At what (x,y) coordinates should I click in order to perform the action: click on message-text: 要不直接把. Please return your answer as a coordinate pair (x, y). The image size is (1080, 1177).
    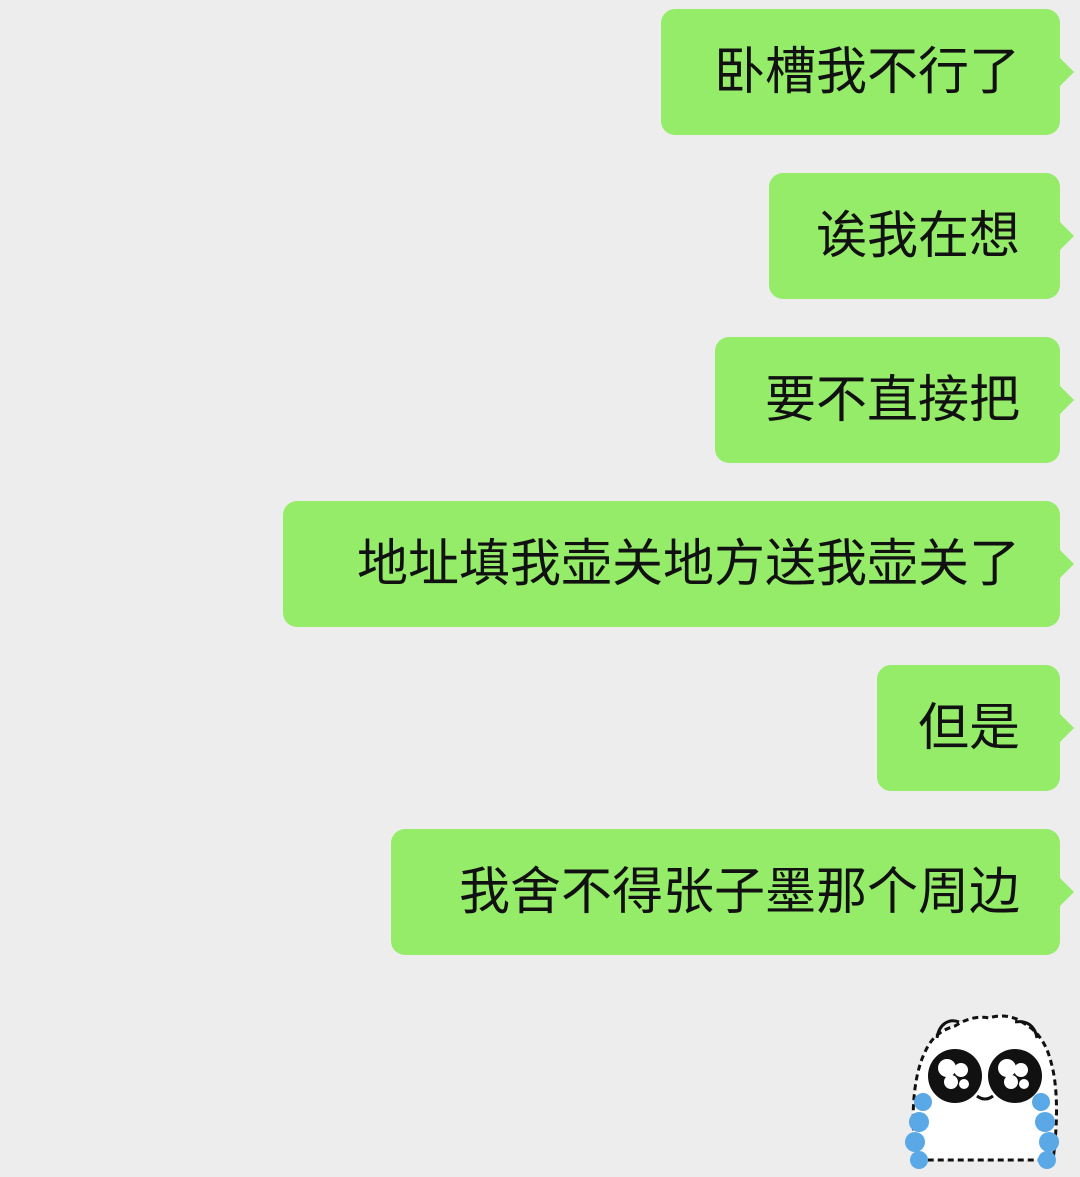
    Looking at the image, I should click on (892, 400).